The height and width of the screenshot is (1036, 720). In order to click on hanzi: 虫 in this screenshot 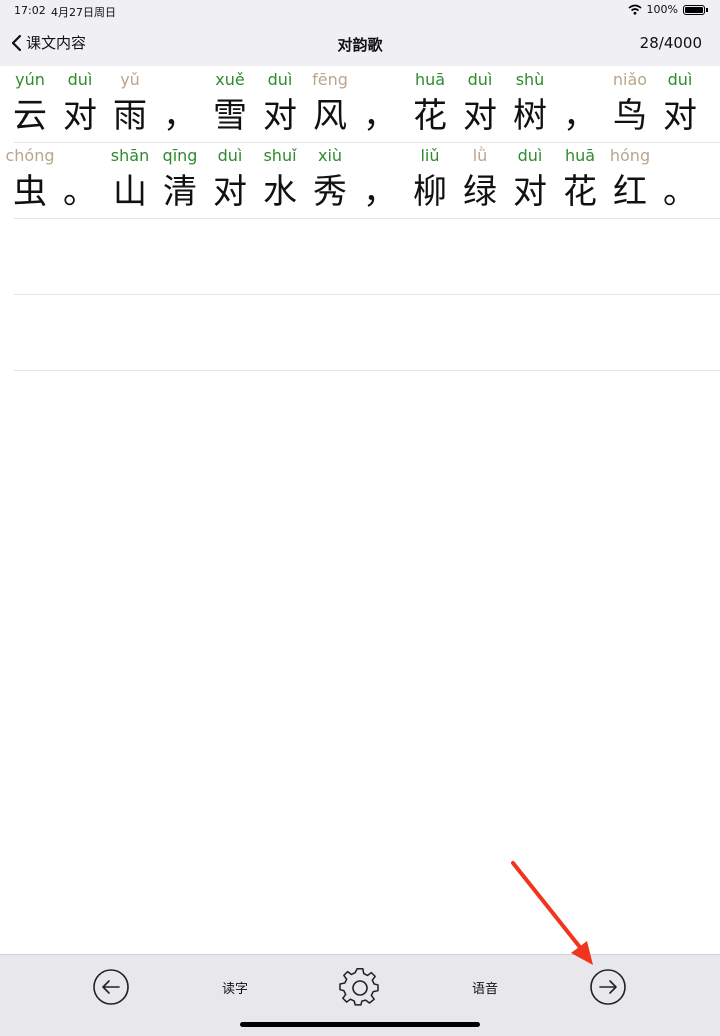, I will do `click(30, 192)`.